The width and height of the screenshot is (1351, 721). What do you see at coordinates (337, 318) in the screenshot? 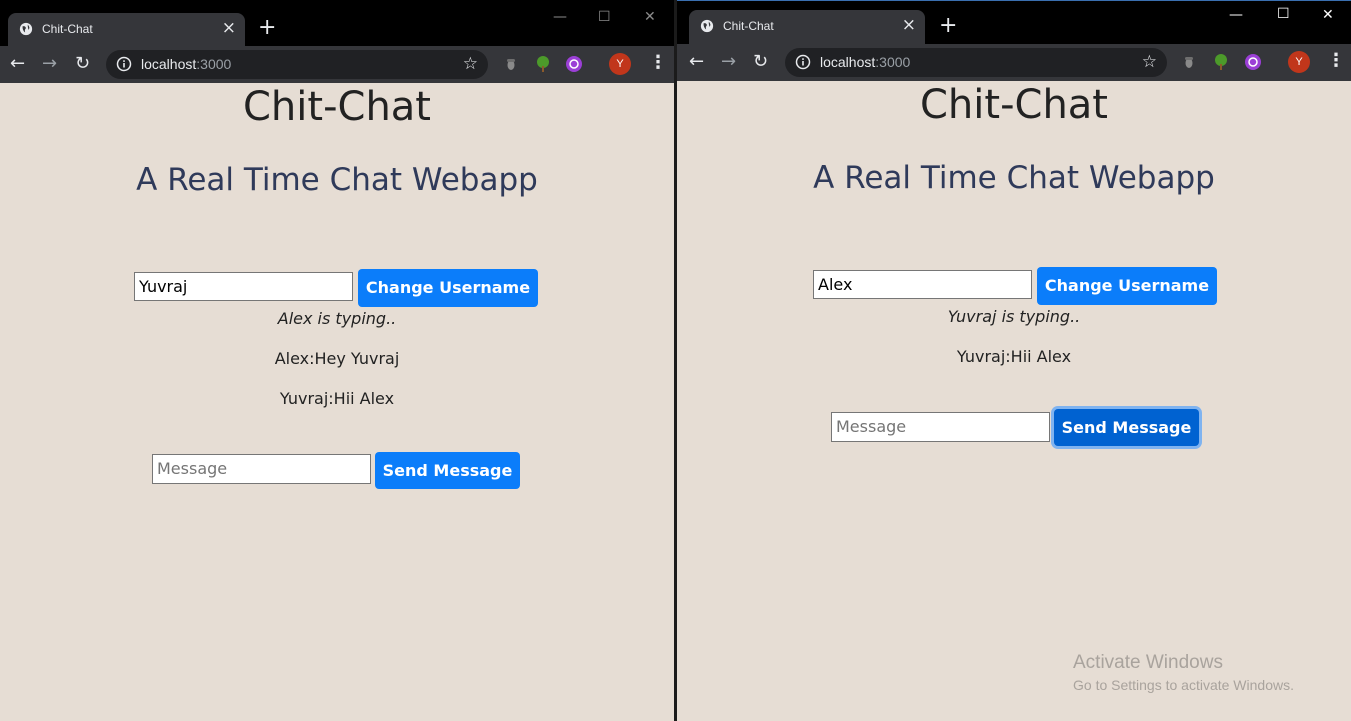
I see `typing-indicator: Alex is typing..` at bounding box center [337, 318].